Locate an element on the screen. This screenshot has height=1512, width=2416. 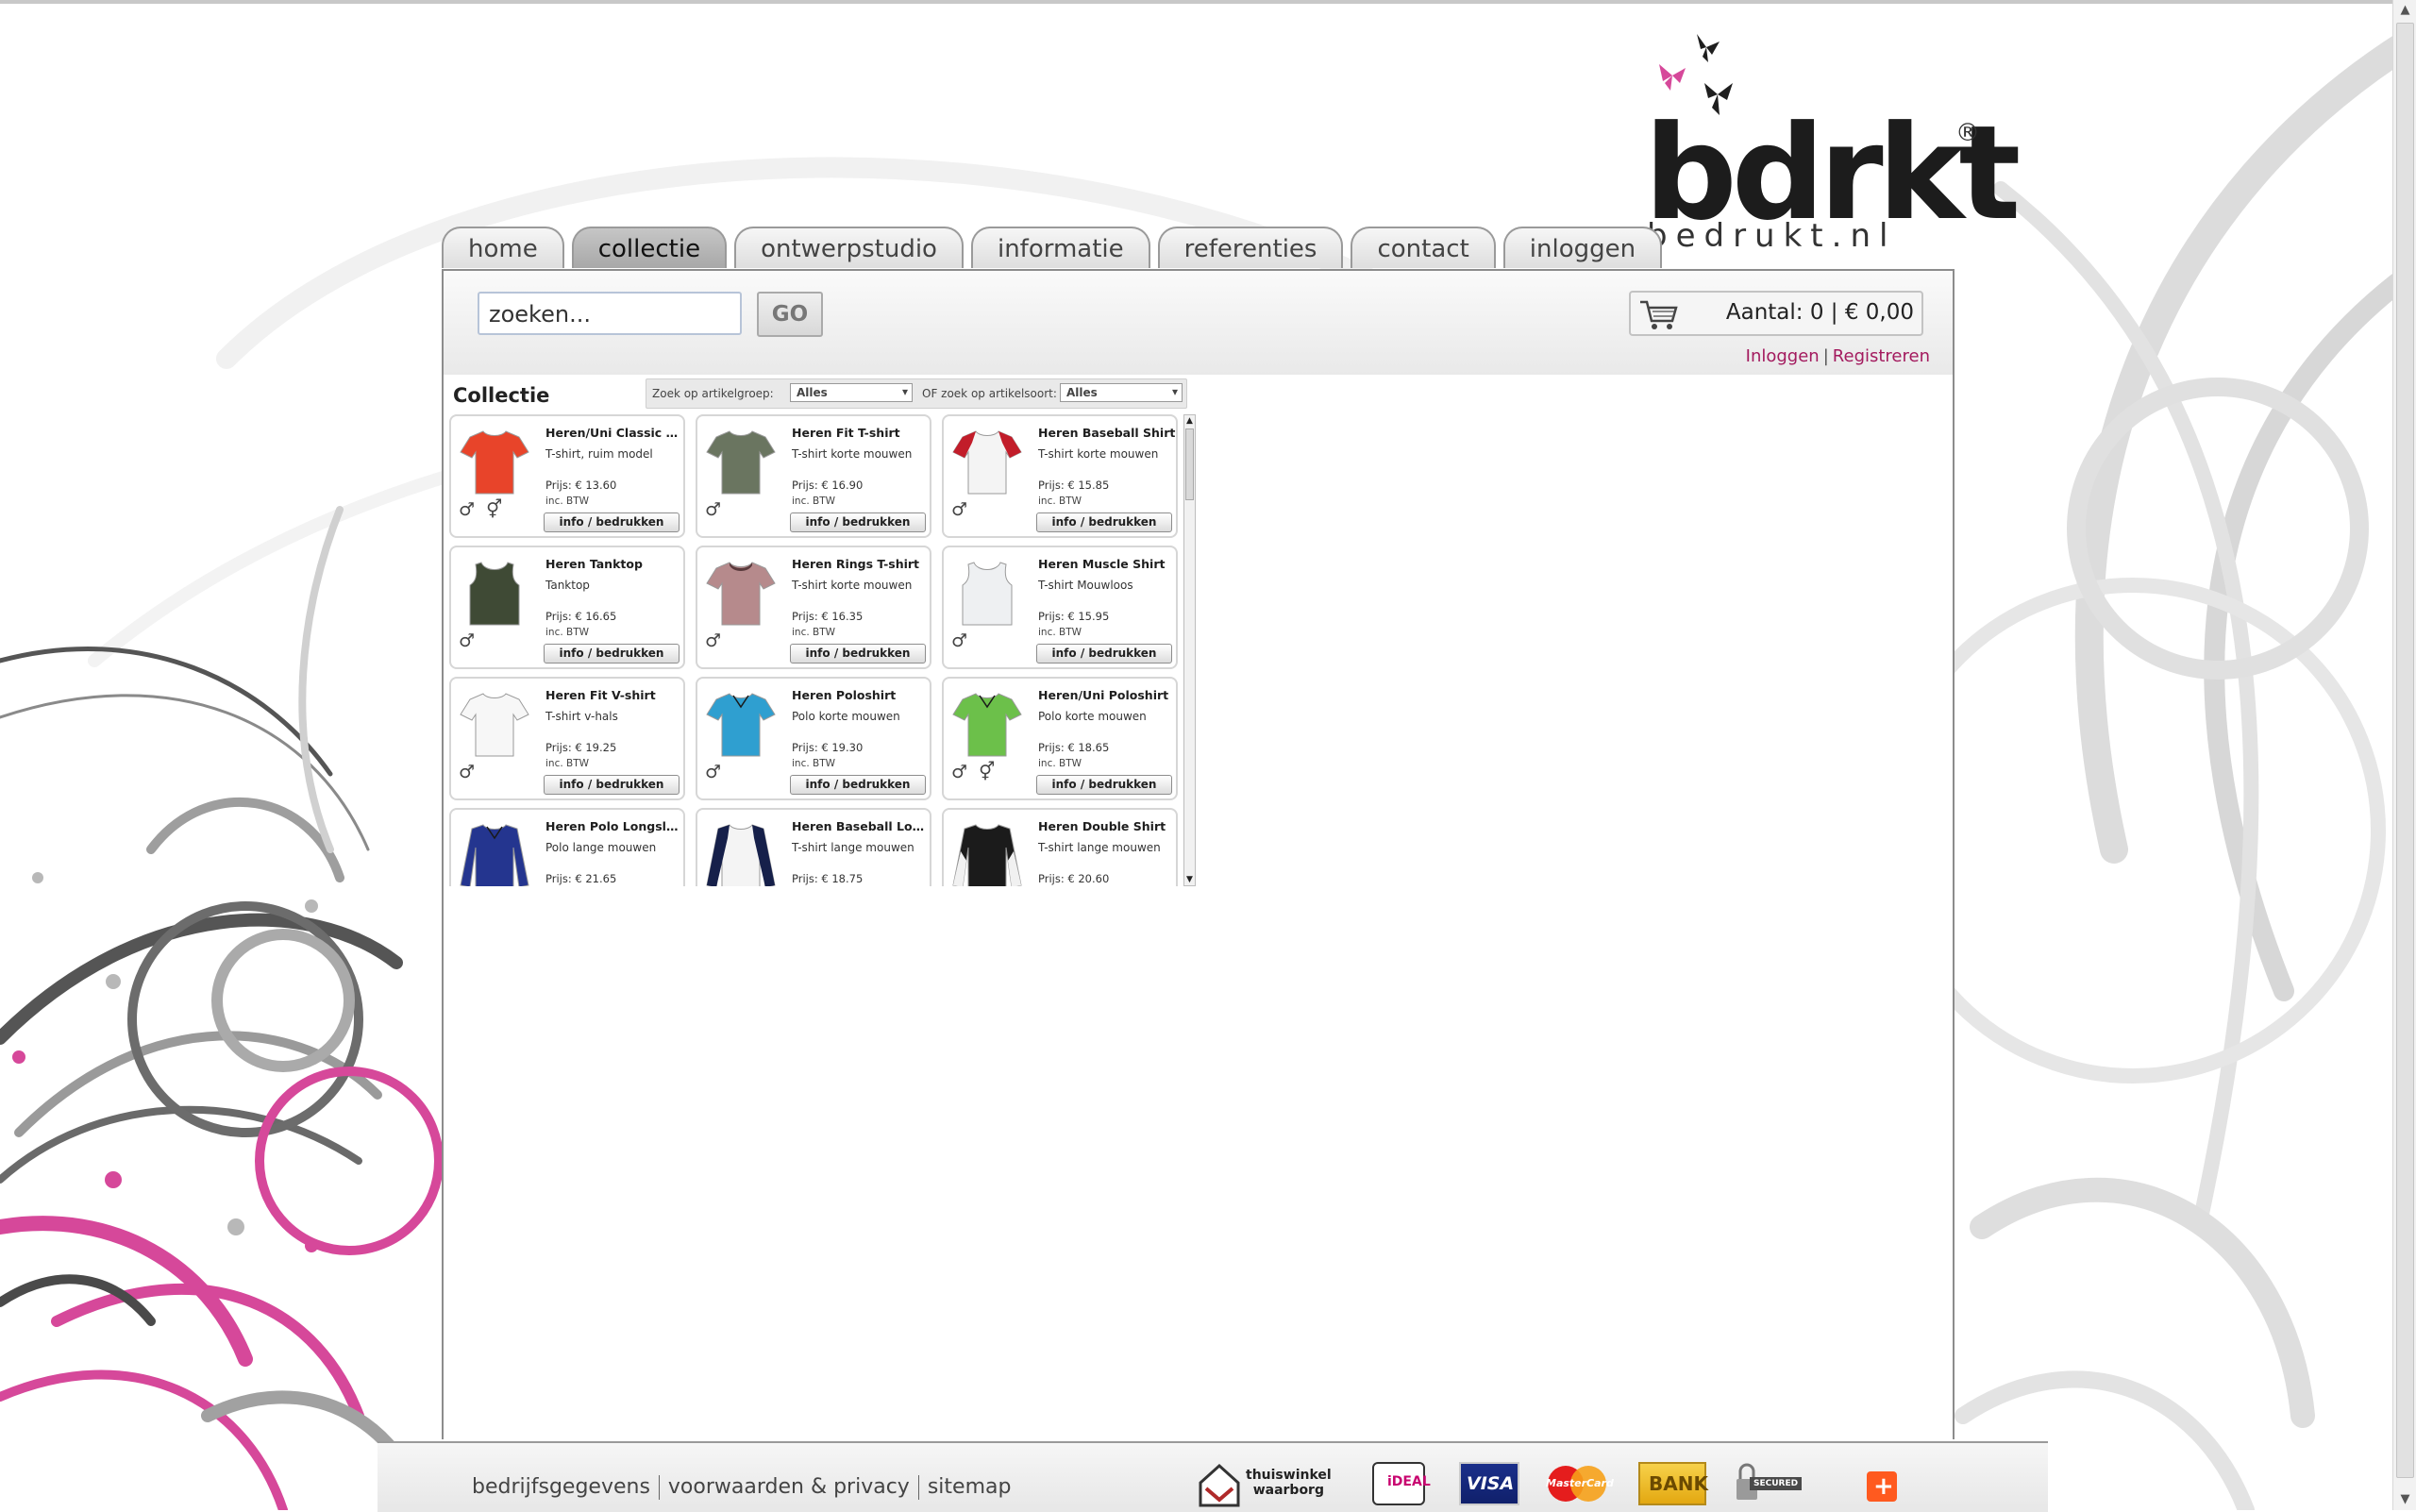
filter-type-select: Alles is located at coordinates (1121, 392).